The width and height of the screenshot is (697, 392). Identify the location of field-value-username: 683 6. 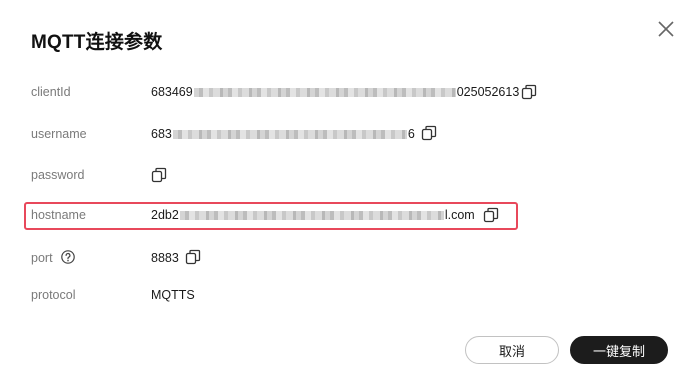
(283, 134).